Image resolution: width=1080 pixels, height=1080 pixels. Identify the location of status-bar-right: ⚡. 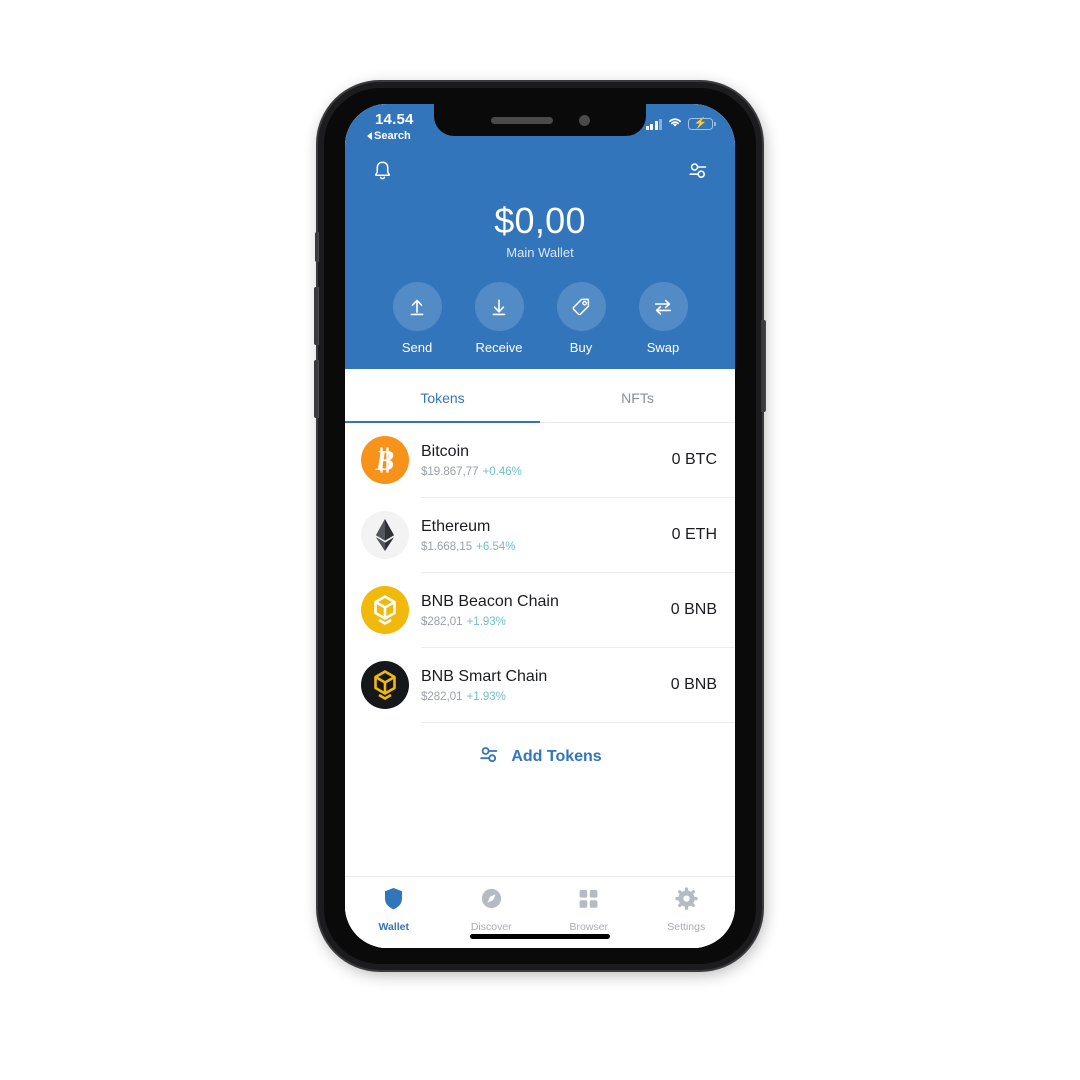
(680, 122).